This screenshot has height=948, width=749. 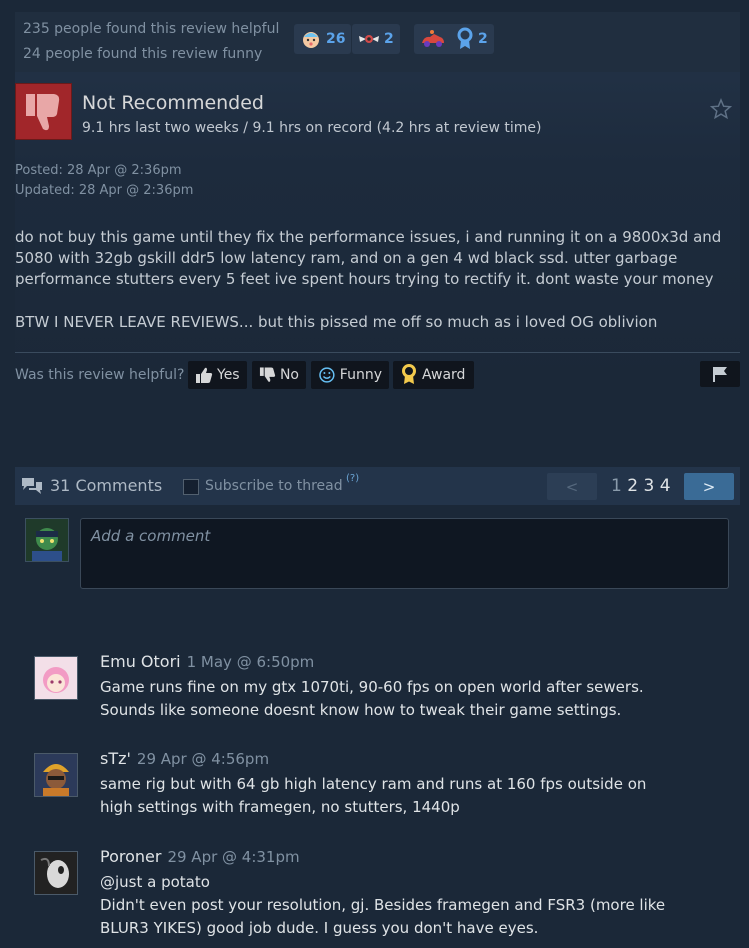 What do you see at coordinates (648, 486) in the screenshot?
I see `page-link: 3` at bounding box center [648, 486].